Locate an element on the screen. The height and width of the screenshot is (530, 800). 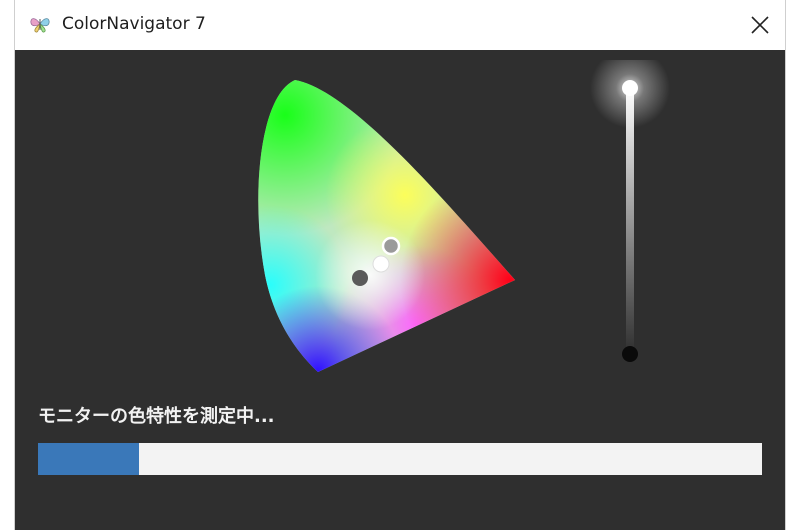
brightness-max-point is located at coordinates (630, 88).